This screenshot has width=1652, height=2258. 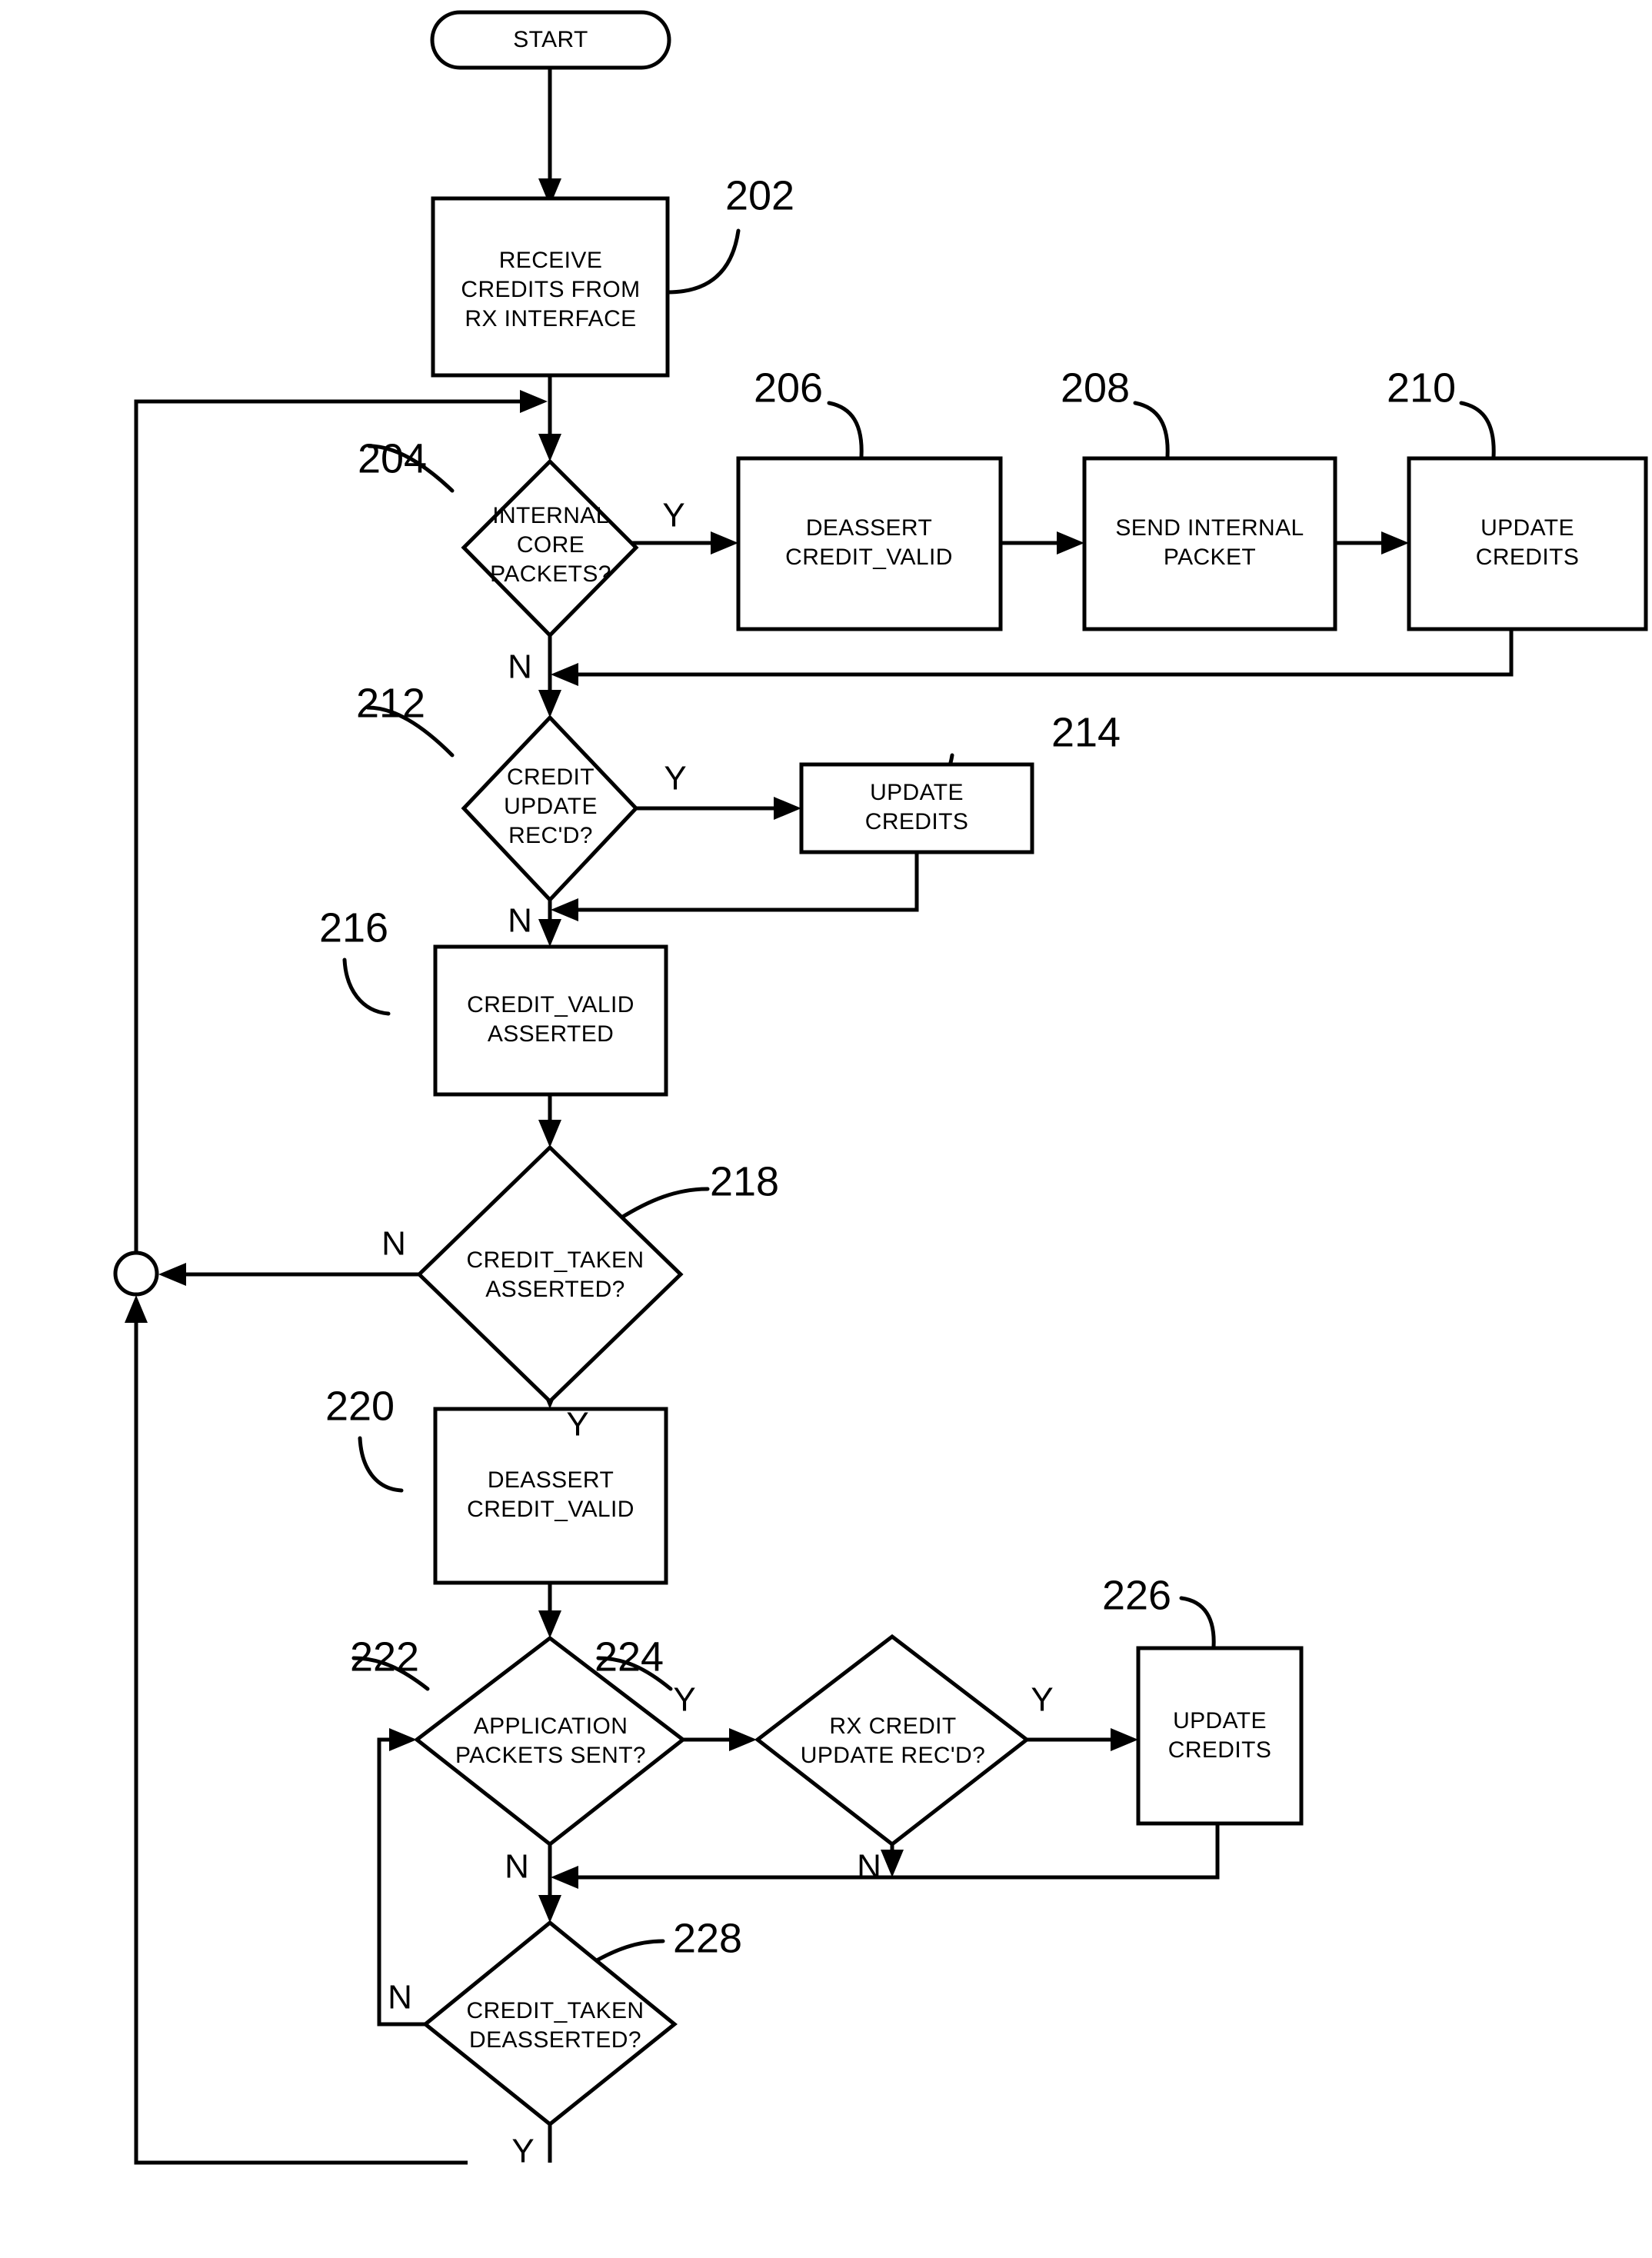 What do you see at coordinates (788, 388) in the screenshot?
I see `ref-number-206: 206` at bounding box center [788, 388].